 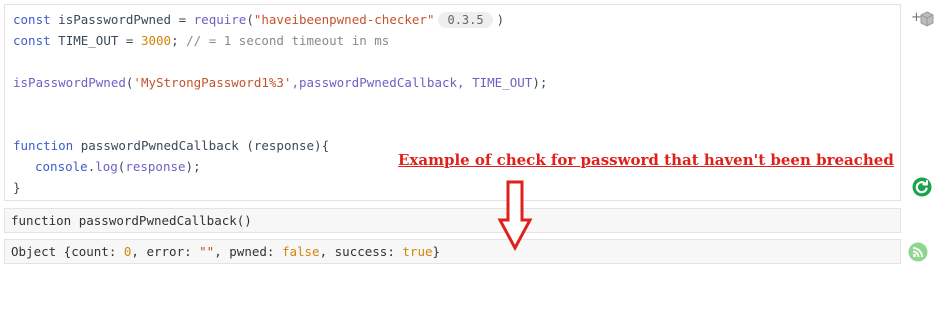 I want to click on output-error-value: "", so click(x=207, y=251).